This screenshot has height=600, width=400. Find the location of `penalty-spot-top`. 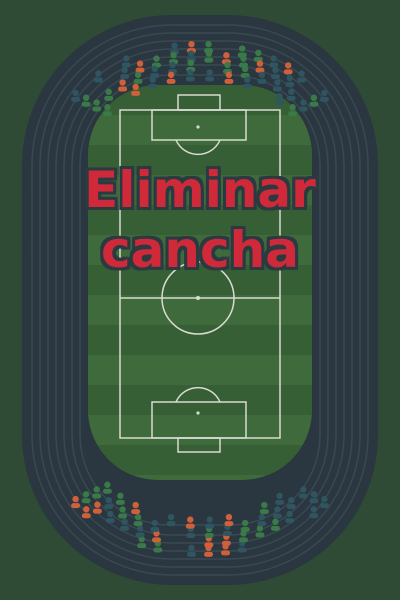

penalty-spot-top is located at coordinates (198, 127).